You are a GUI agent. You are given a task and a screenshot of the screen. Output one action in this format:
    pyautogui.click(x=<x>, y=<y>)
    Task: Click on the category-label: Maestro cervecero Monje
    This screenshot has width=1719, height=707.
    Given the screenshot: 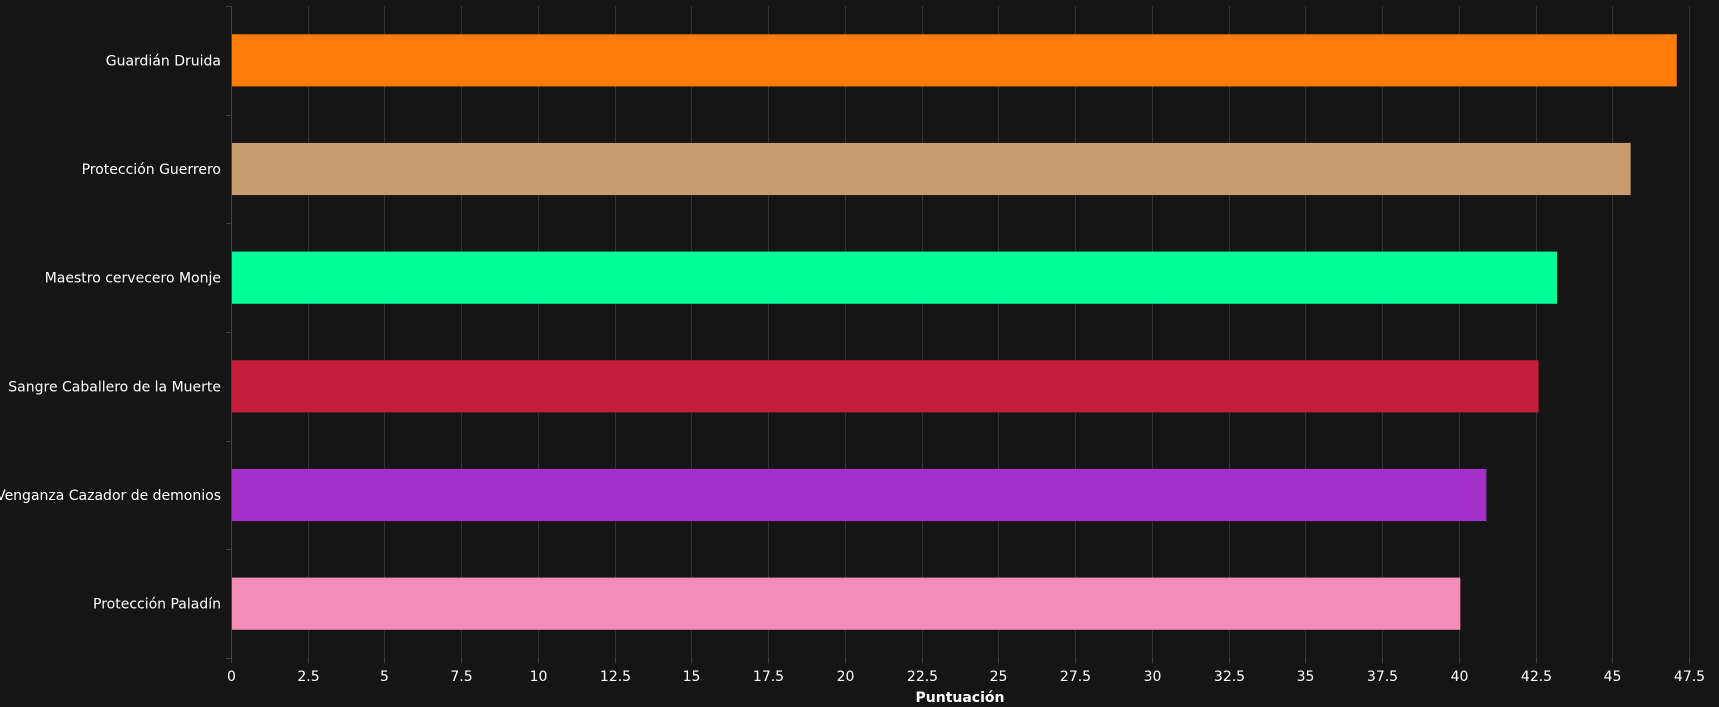 What is the action you would take?
    pyautogui.click(x=133, y=279)
    